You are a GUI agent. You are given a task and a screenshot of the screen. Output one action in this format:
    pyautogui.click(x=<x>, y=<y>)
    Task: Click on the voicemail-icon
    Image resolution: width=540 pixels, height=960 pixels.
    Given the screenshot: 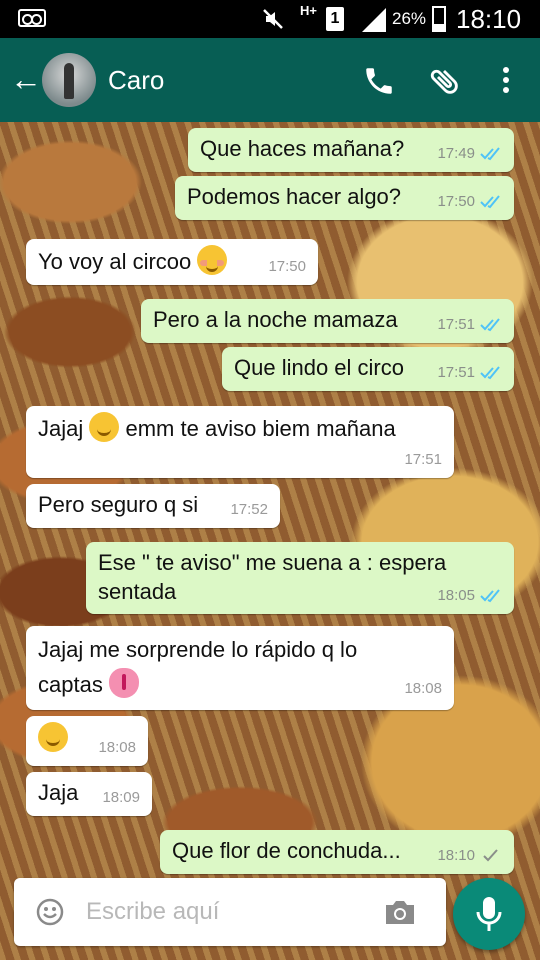 What is the action you would take?
    pyautogui.click(x=32, y=18)
    